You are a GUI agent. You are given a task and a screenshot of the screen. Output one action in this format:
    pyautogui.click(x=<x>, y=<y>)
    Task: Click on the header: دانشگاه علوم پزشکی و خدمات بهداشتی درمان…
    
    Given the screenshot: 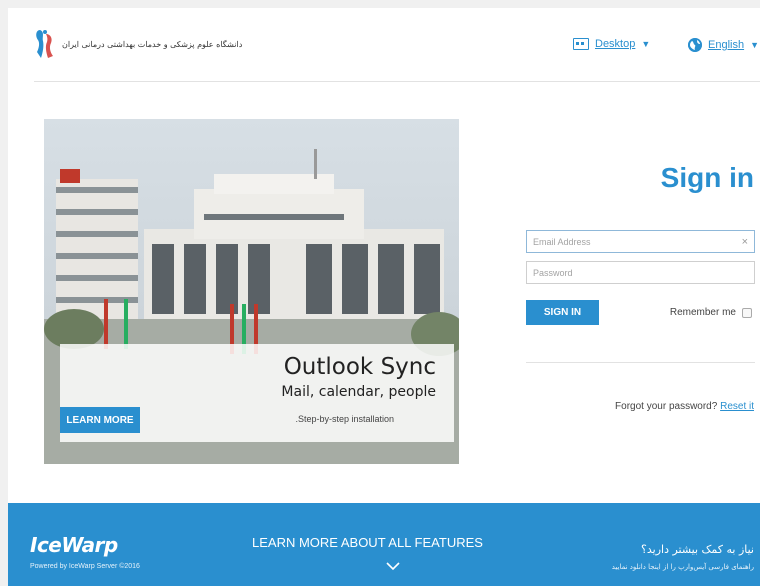 What is the action you would take?
    pyautogui.click(x=384, y=45)
    